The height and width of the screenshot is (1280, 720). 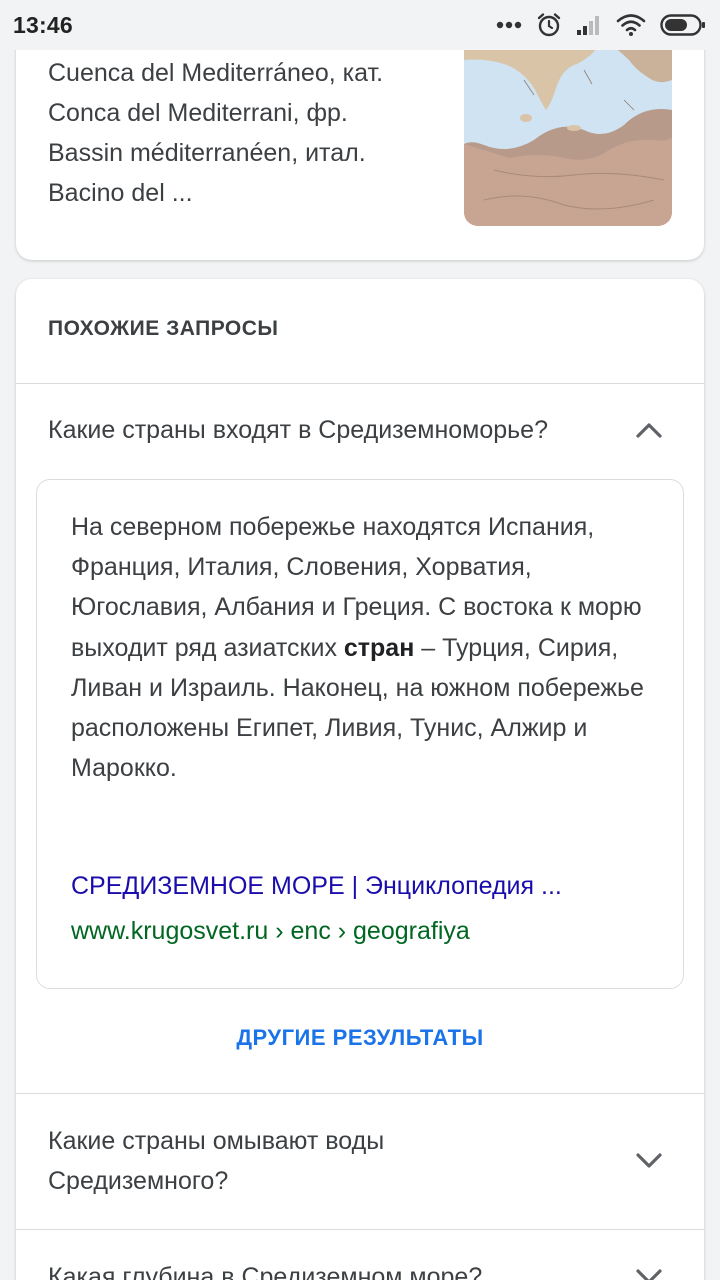 What do you see at coordinates (265, 1271) in the screenshot?
I see `question-text: Какая глубина в Средиземном море?` at bounding box center [265, 1271].